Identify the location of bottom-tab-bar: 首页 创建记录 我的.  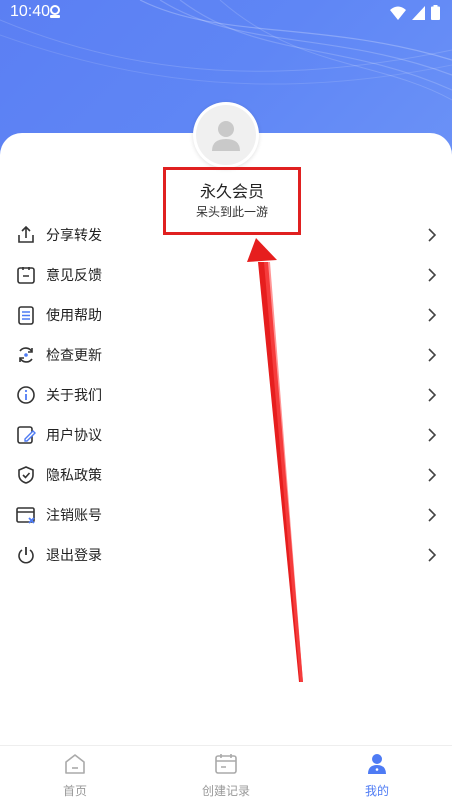
(226, 774).